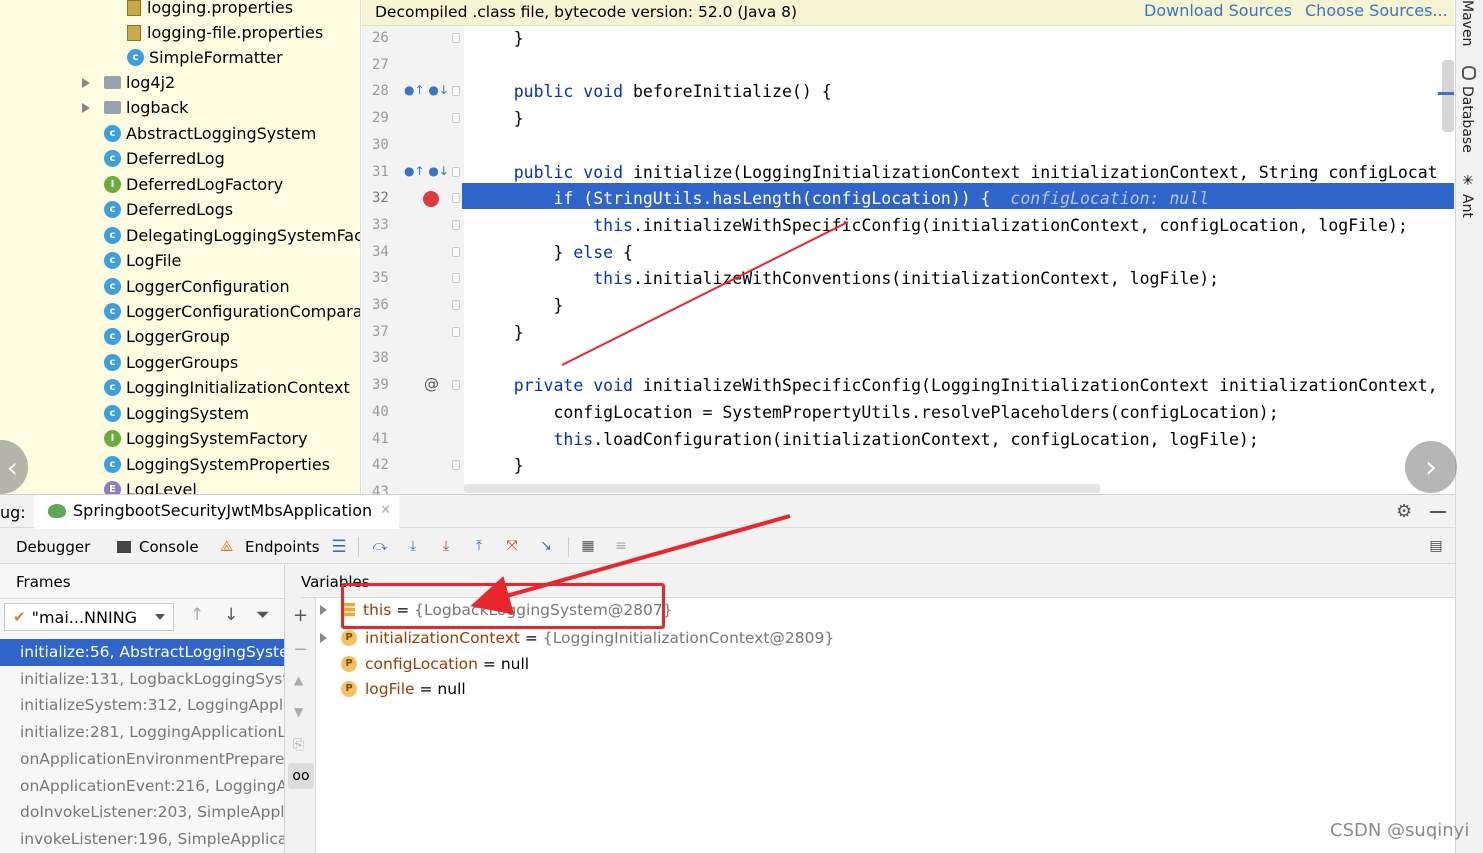 The height and width of the screenshot is (853, 1483). I want to click on annotation-arrow-code, so click(705, 293).